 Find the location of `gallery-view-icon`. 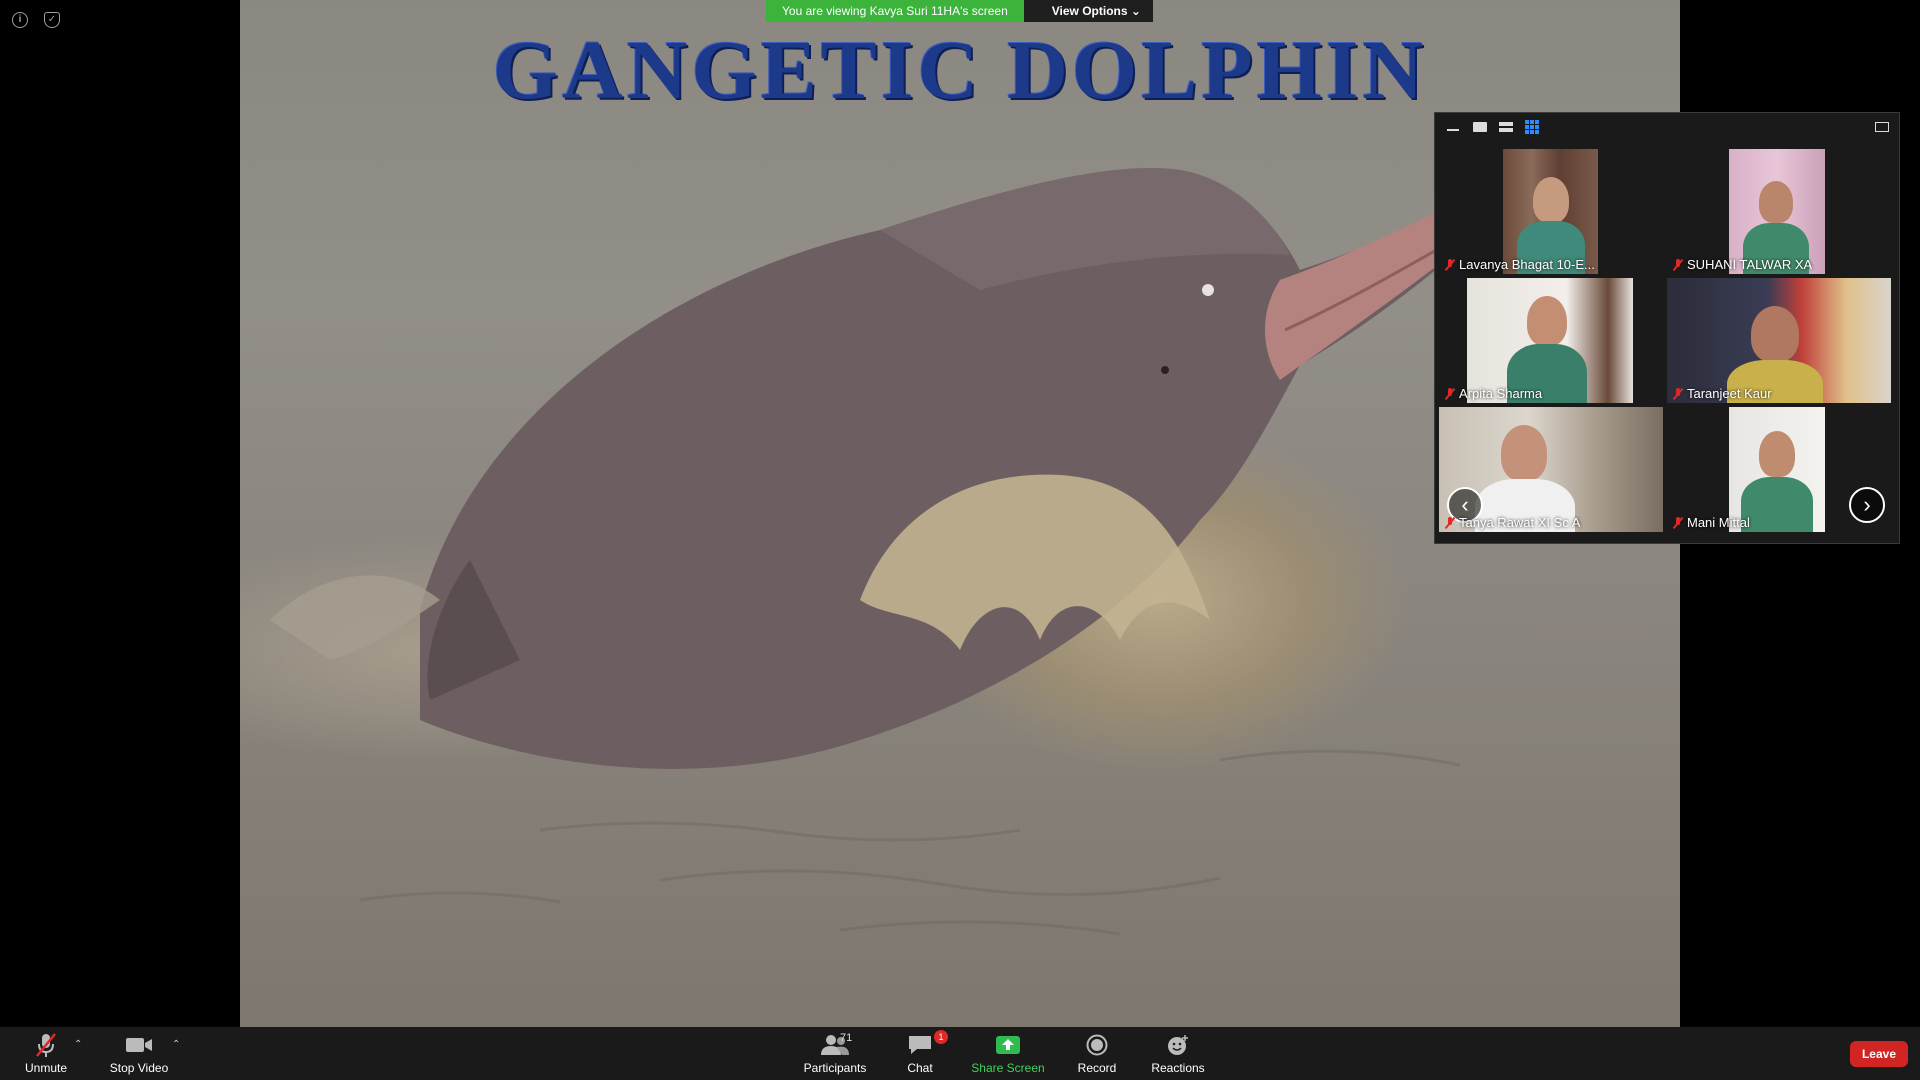

gallery-view-icon is located at coordinates (1532, 127).